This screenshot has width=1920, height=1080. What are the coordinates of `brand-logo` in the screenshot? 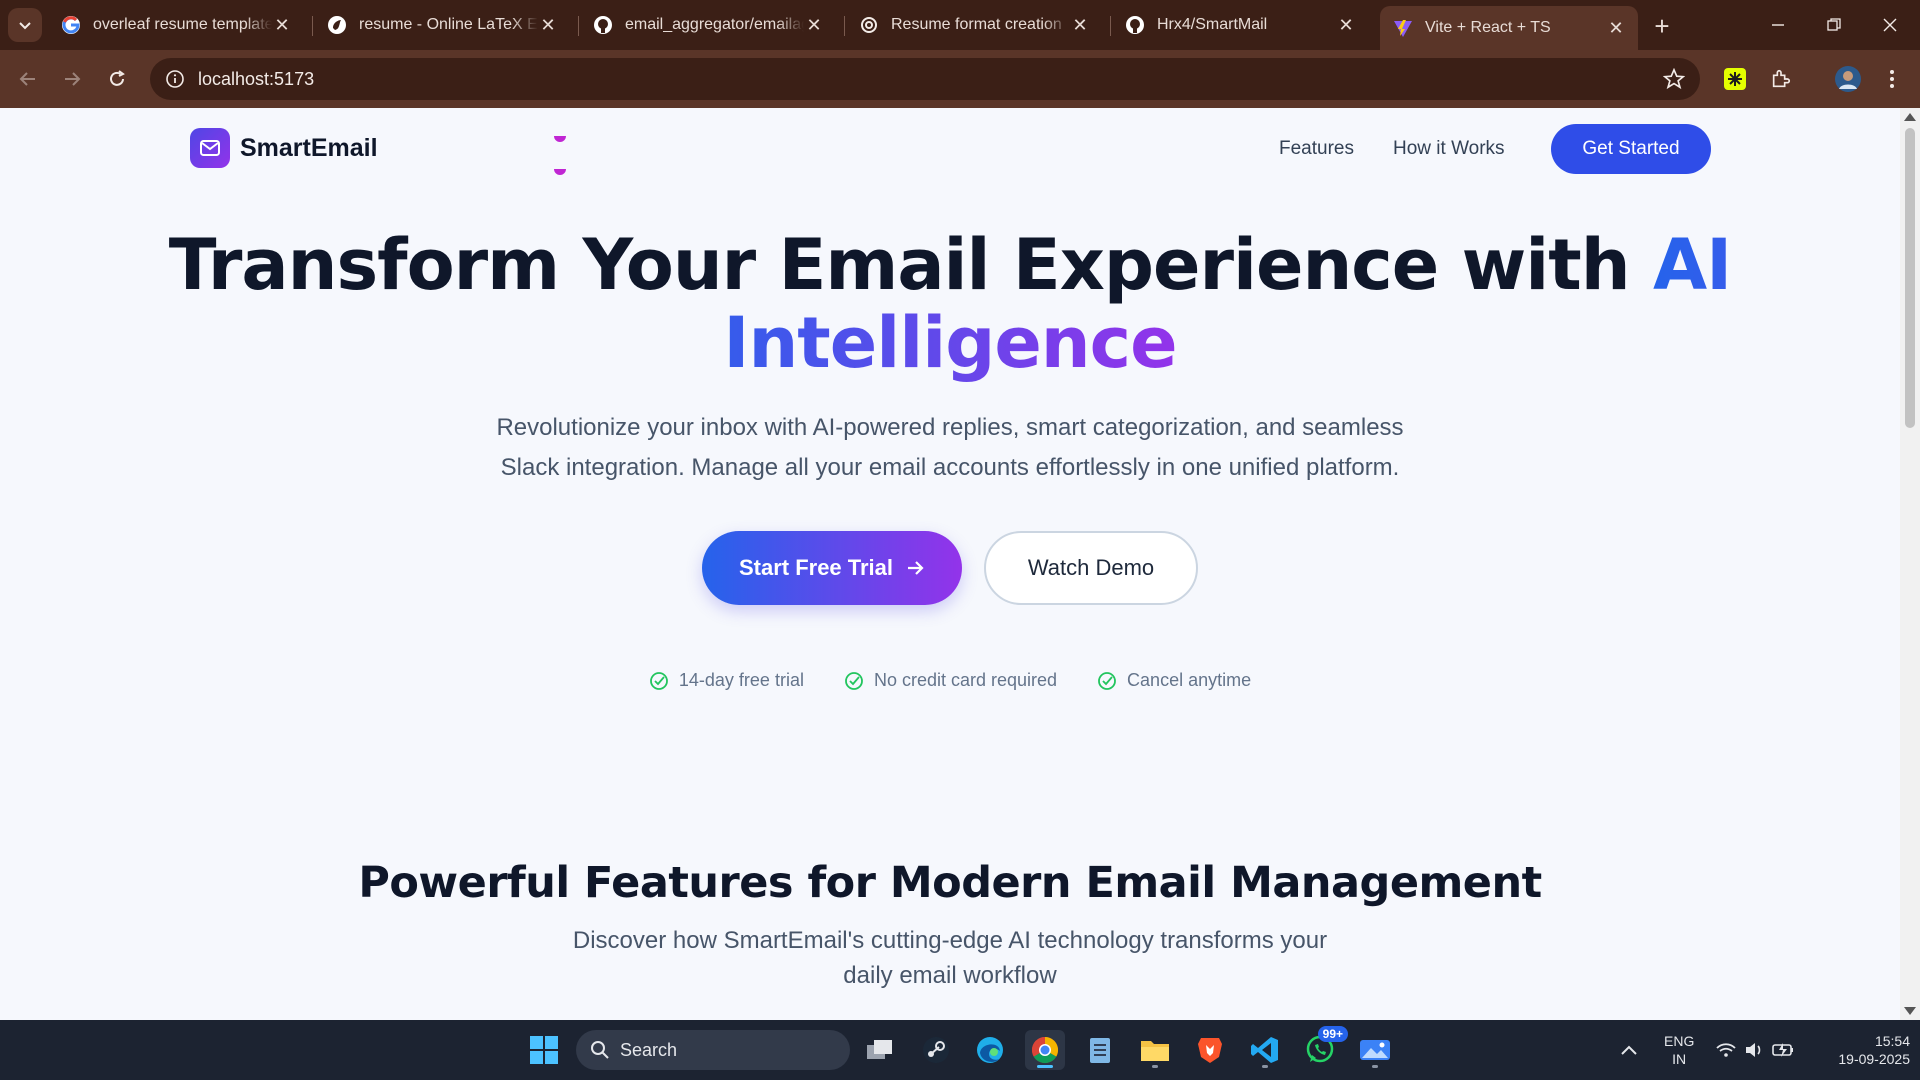 It's located at (210, 148).